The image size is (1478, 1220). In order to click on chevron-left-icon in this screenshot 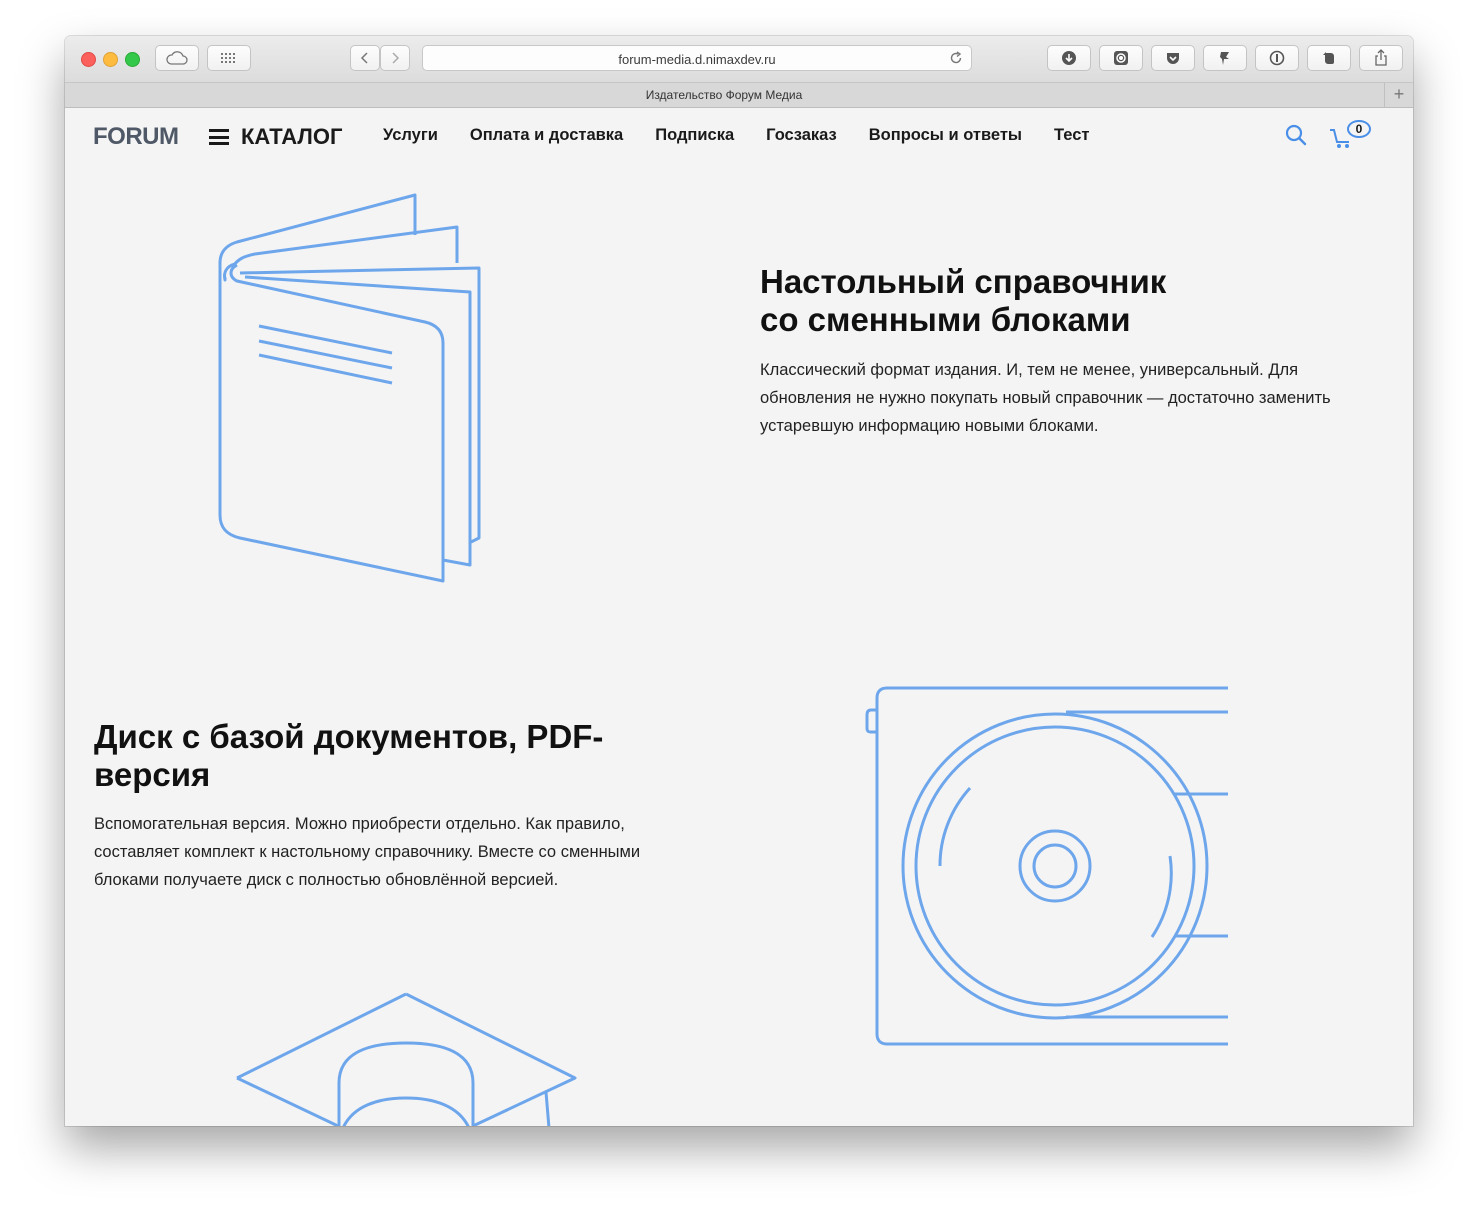, I will do `click(364, 58)`.